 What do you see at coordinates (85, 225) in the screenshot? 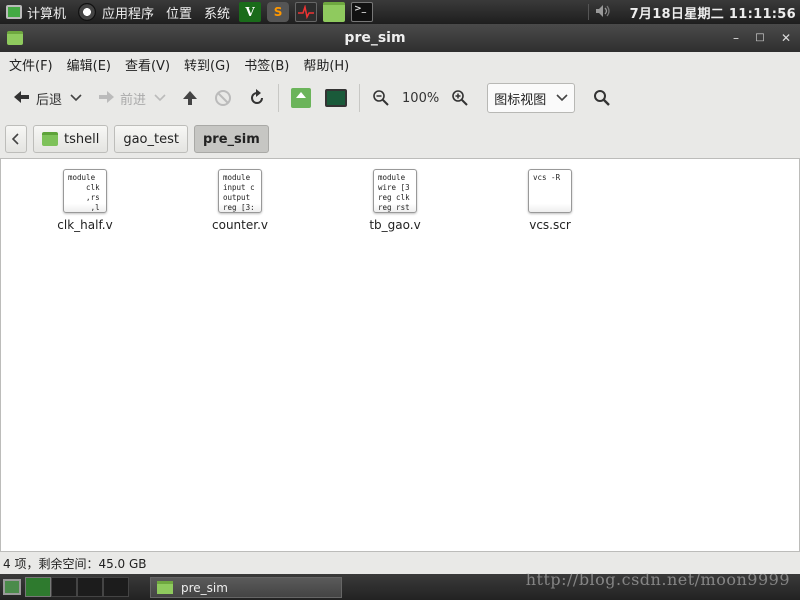
I see `file-name: clk_half.v` at bounding box center [85, 225].